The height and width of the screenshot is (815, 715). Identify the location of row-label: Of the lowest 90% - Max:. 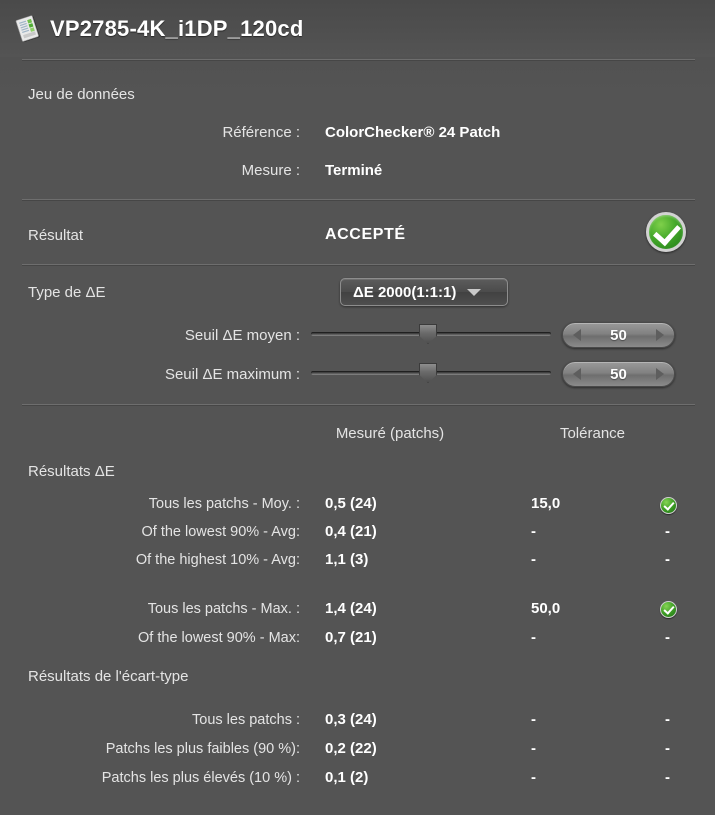
(219, 638).